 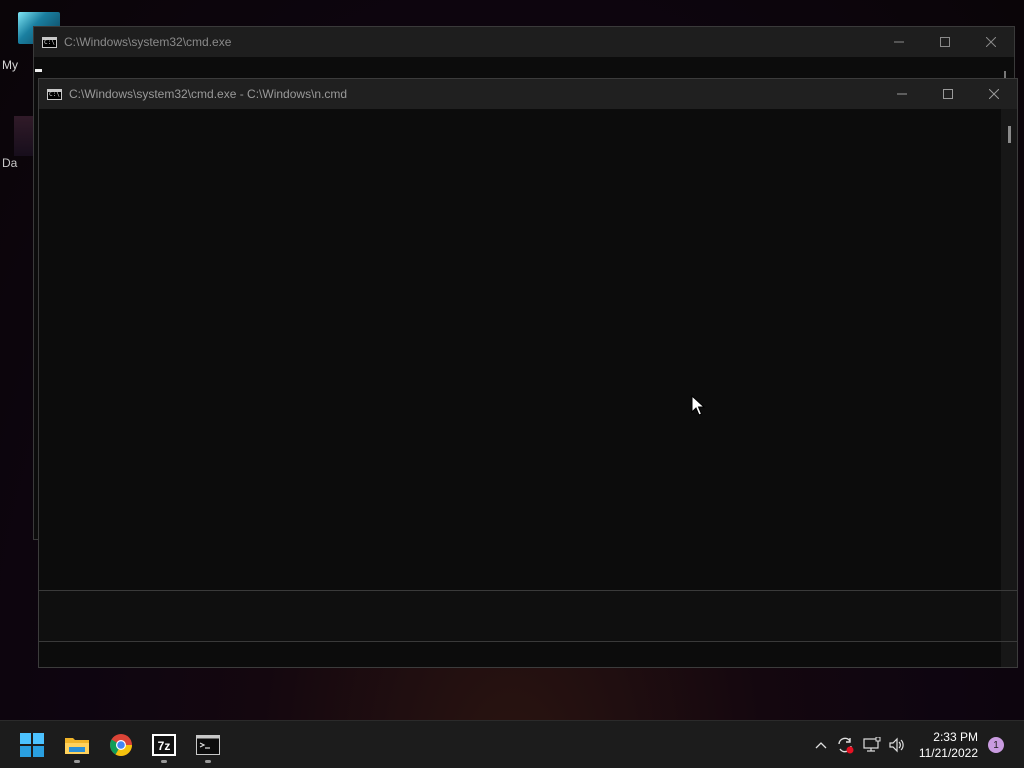 What do you see at coordinates (698, 405) in the screenshot?
I see `mouse-pointer-icon` at bounding box center [698, 405].